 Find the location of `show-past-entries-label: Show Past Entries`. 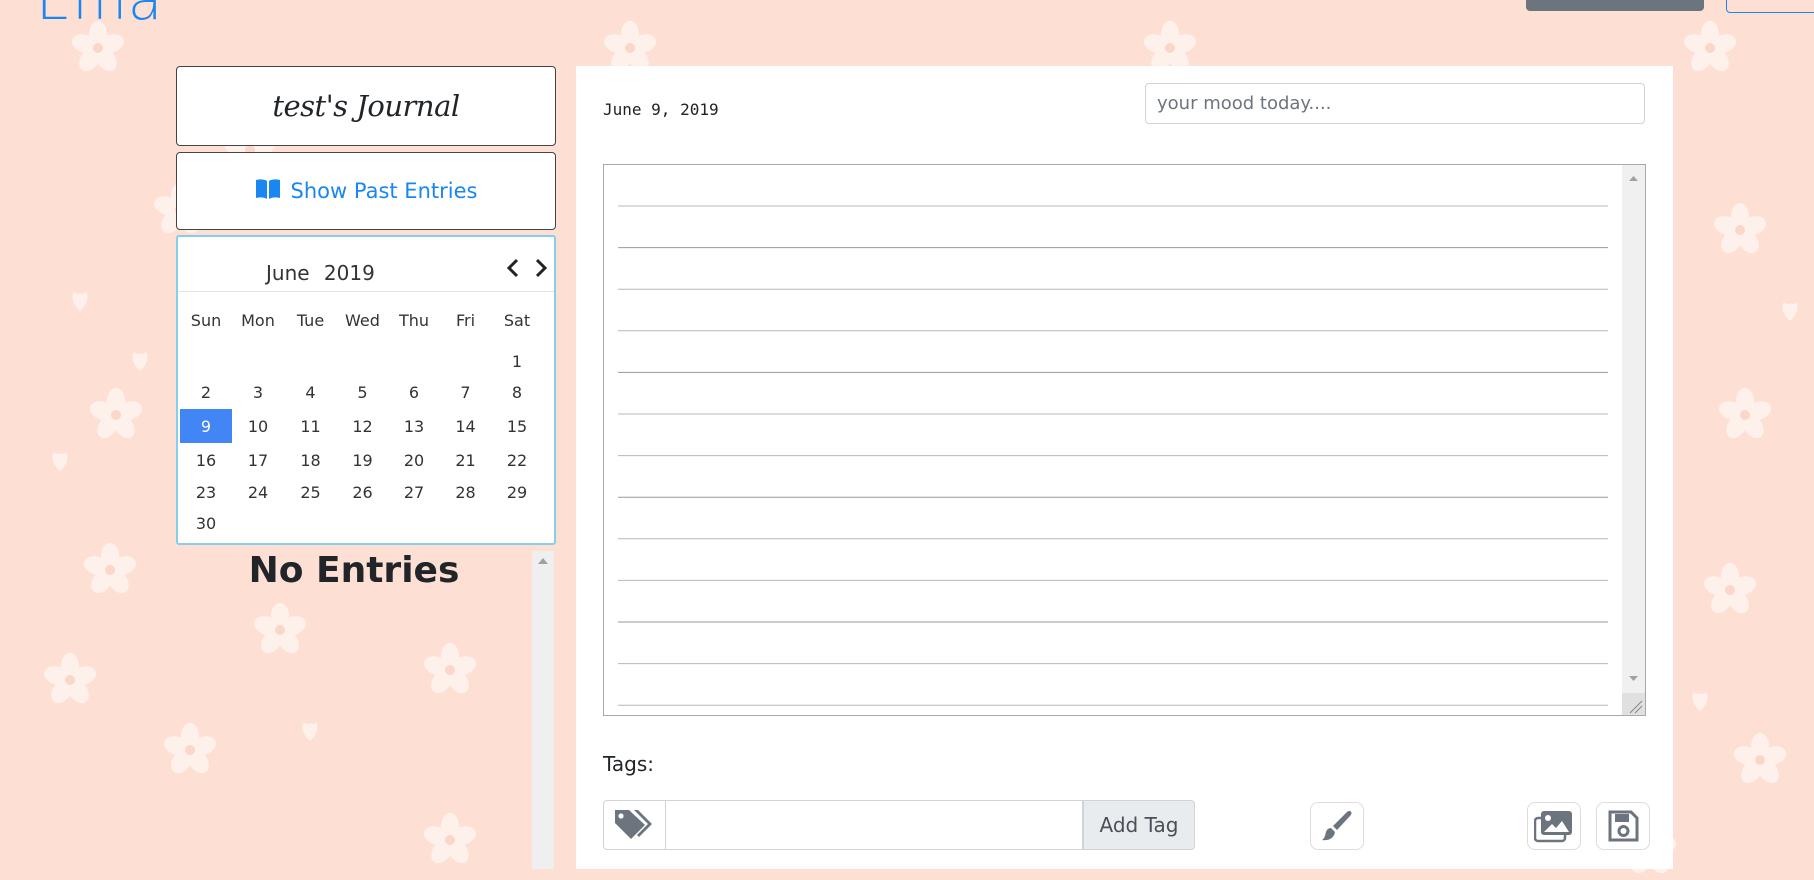

show-past-entries-label: Show Past Entries is located at coordinates (384, 191).